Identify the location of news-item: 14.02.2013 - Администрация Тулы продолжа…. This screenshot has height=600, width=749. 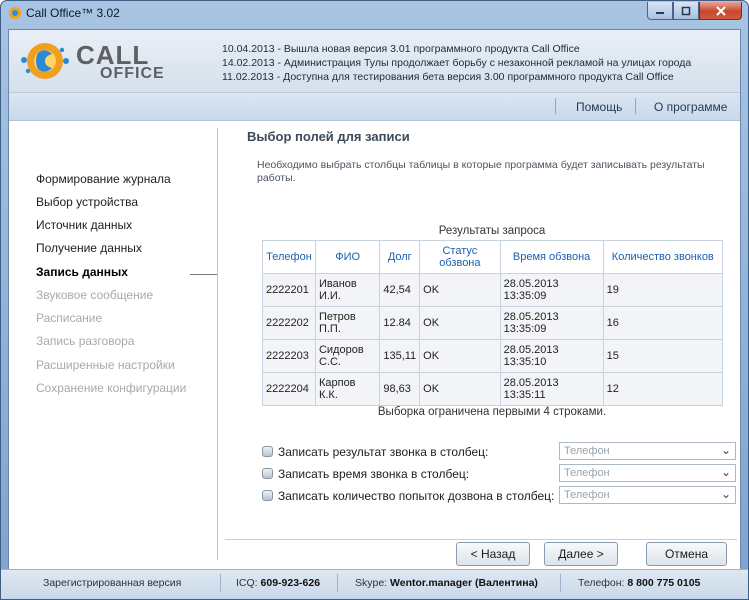
(456, 63).